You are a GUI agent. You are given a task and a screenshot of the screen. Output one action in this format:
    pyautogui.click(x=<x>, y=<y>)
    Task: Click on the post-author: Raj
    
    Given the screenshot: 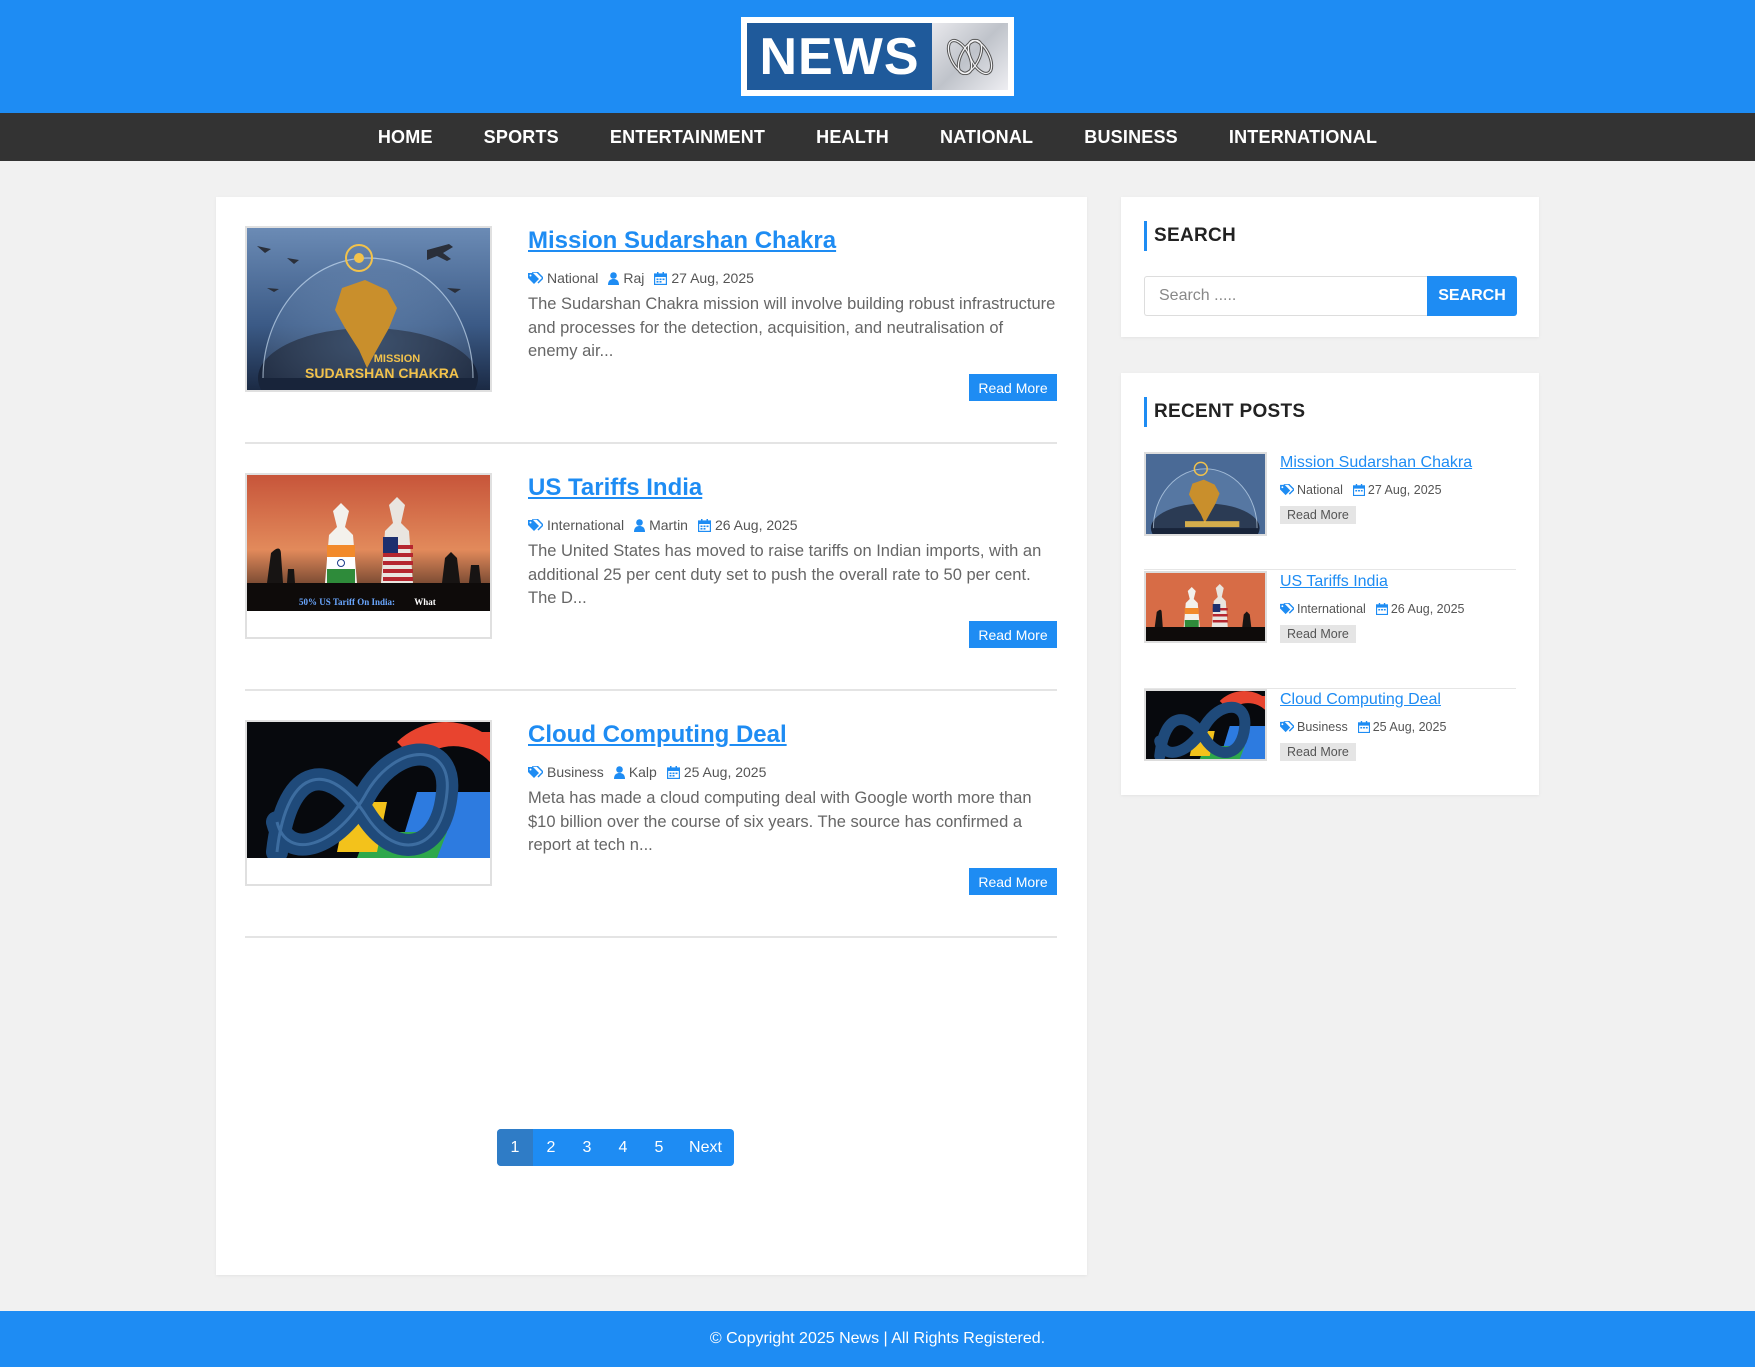 What is the action you would take?
    pyautogui.click(x=626, y=278)
    